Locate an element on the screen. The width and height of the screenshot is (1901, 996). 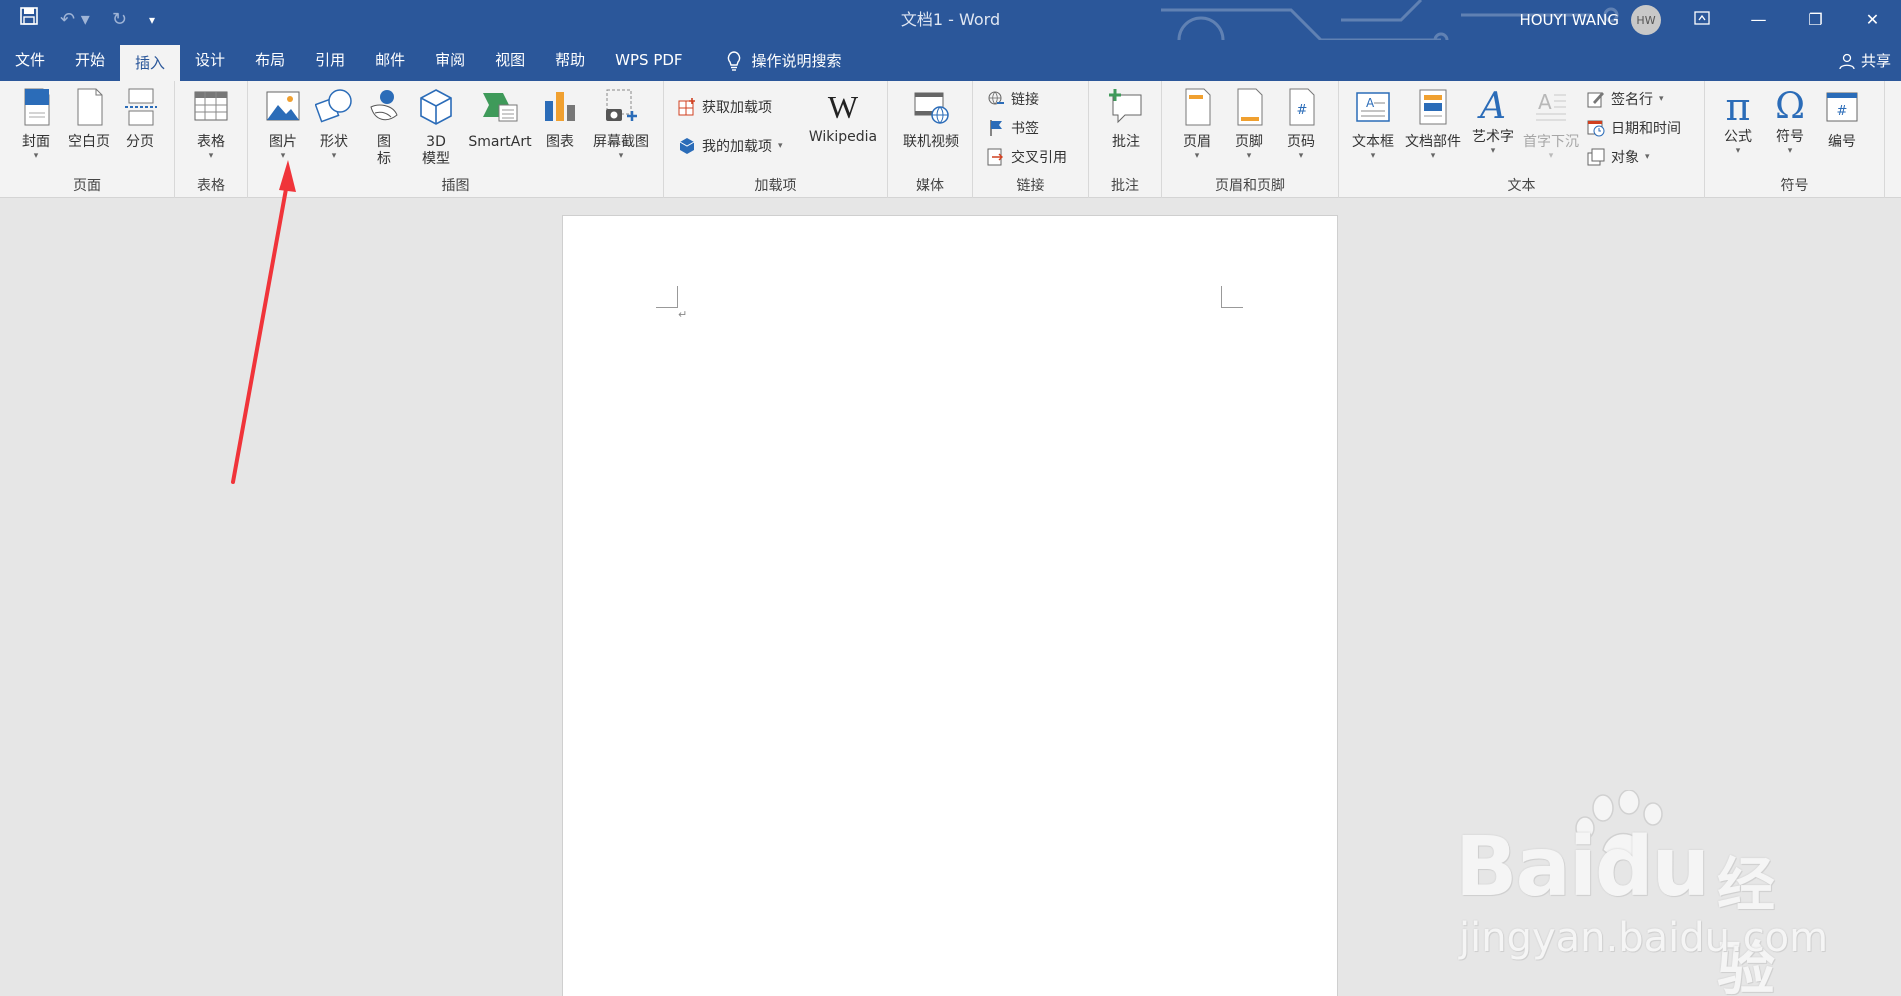
group-pages-label: 页面 is located at coordinates (87, 186).